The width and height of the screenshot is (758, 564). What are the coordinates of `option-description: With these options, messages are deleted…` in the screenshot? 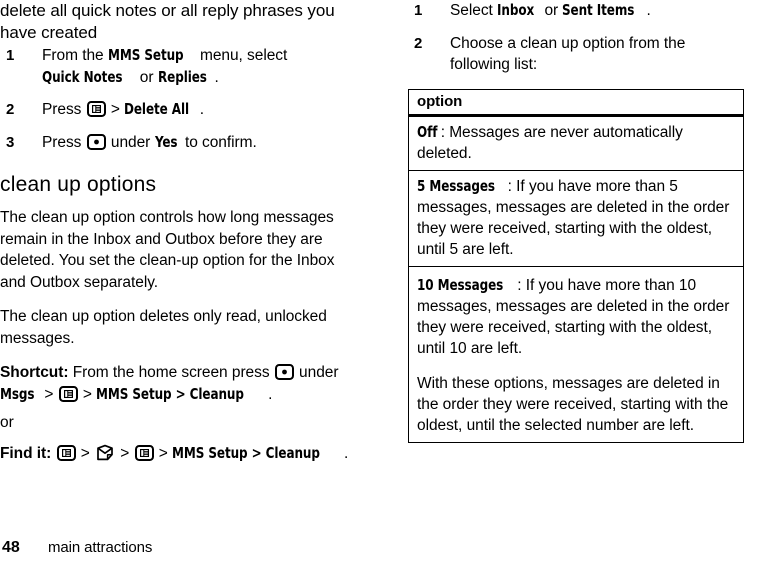 It's located at (573, 404).